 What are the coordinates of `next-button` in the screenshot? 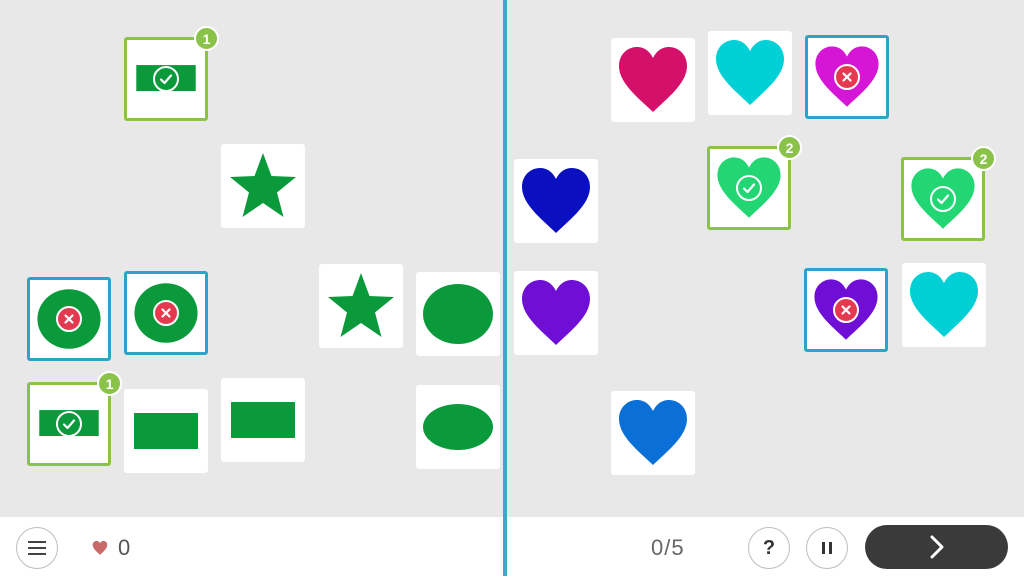 It's located at (936, 547).